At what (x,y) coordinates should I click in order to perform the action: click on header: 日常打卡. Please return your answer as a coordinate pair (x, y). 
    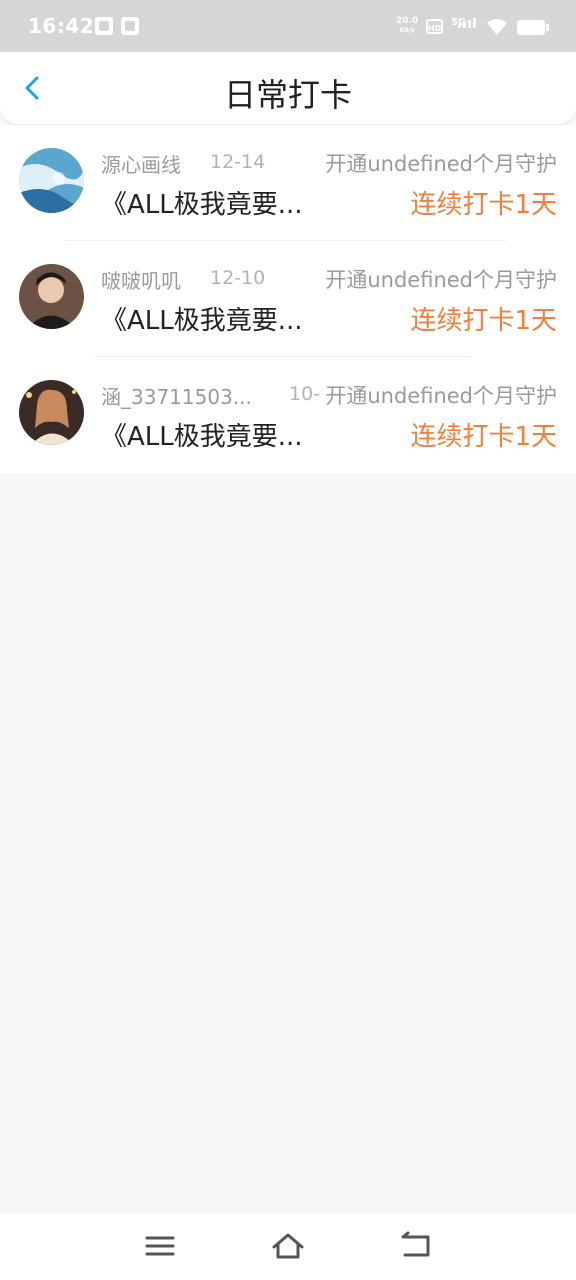
    Looking at the image, I should click on (288, 88).